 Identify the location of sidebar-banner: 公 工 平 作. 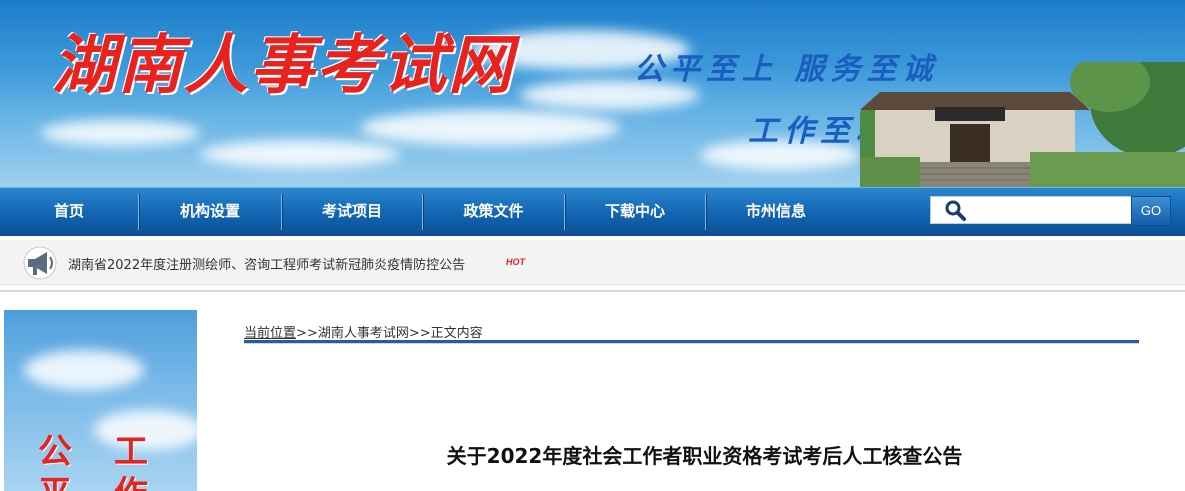
(100, 400).